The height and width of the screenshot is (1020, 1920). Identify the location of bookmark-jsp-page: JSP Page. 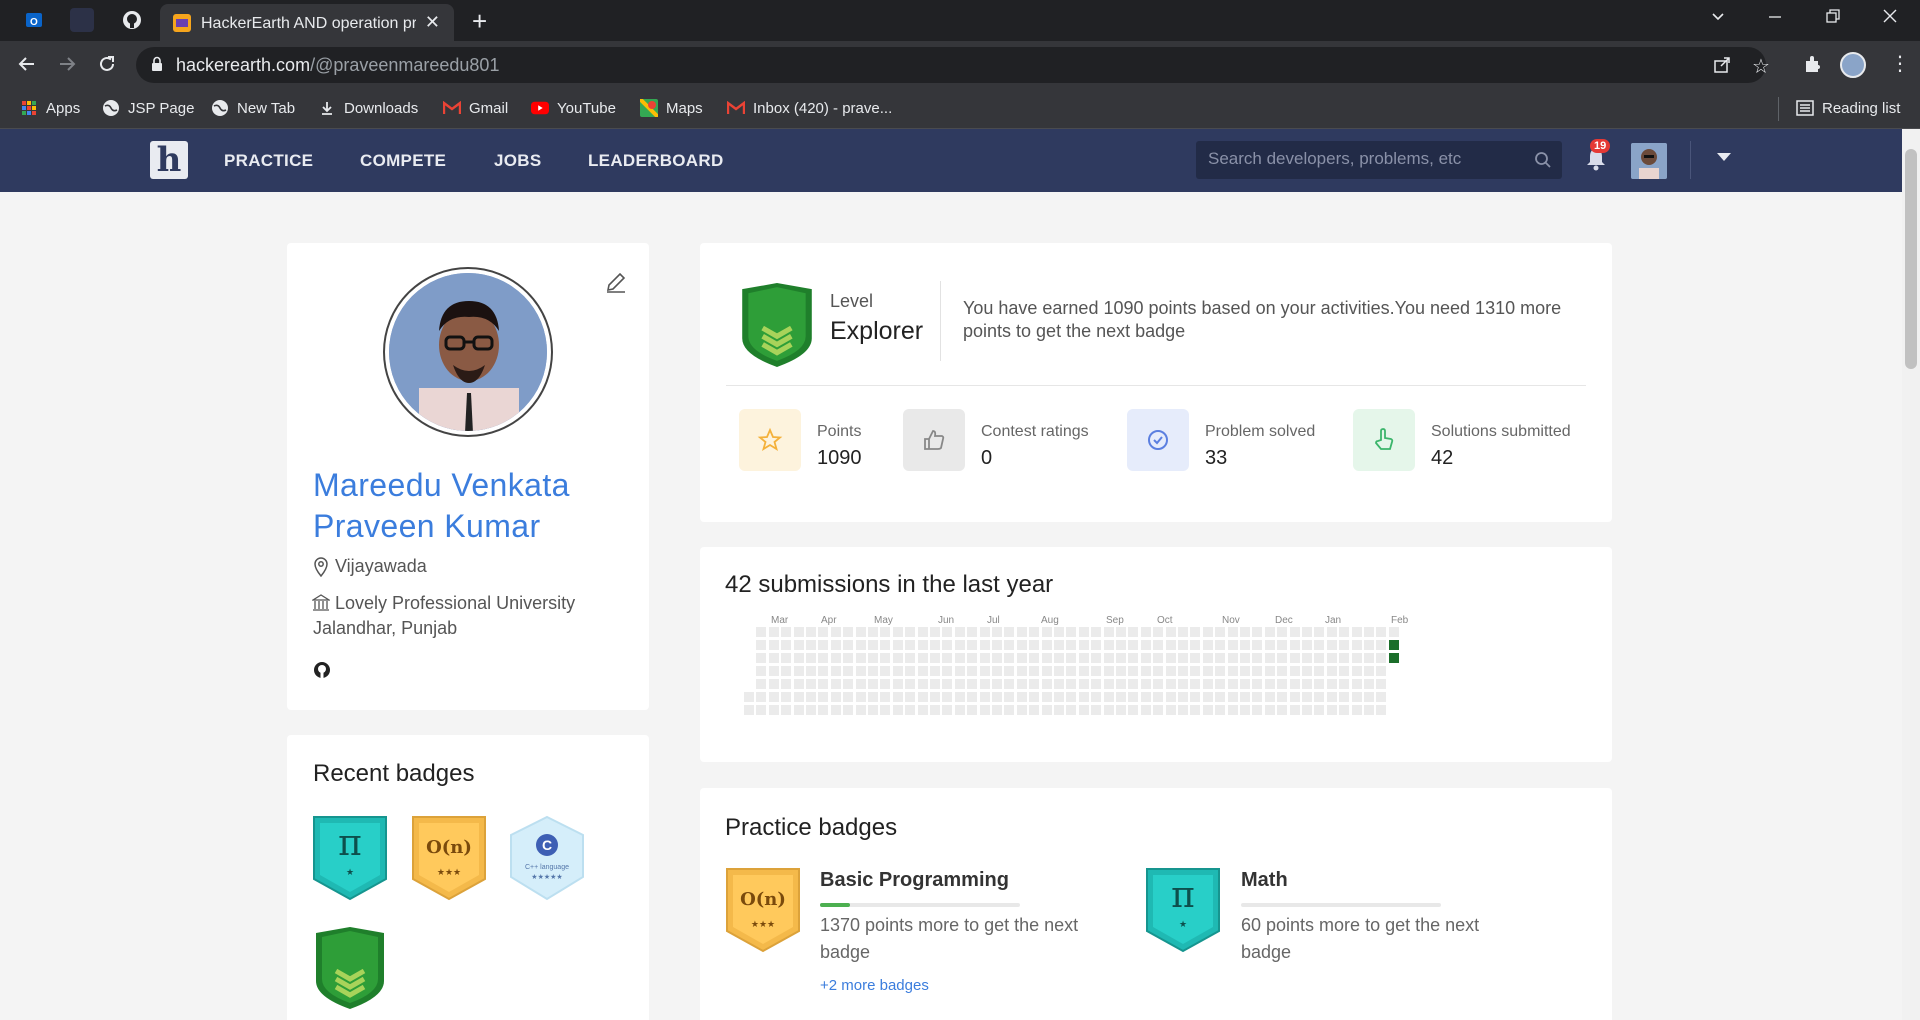
(148, 108).